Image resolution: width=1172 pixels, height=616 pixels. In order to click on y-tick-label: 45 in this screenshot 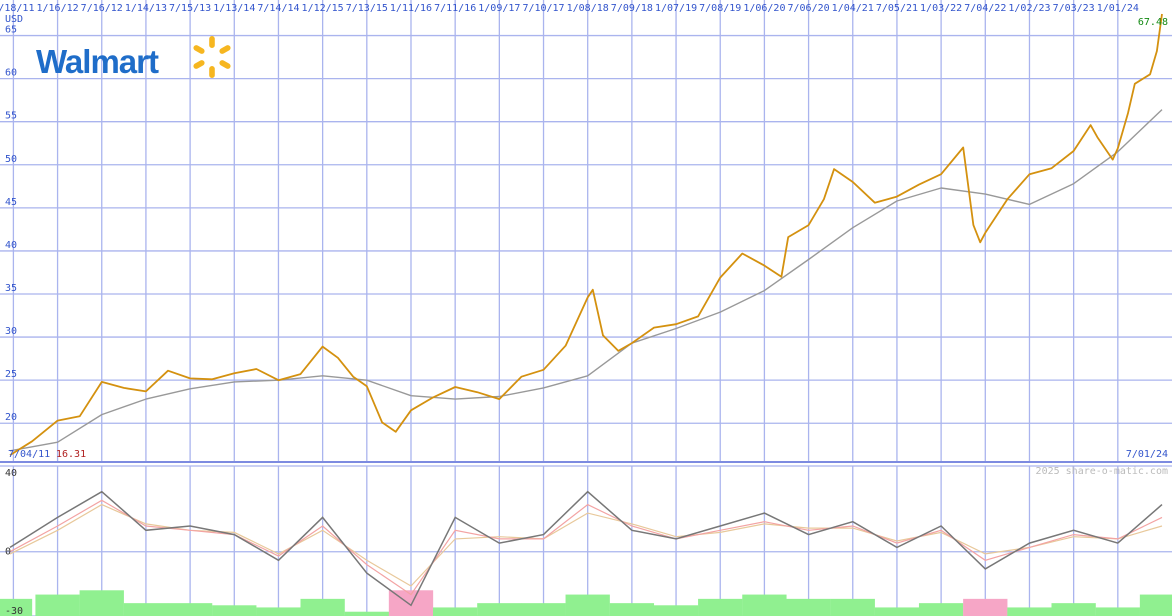, I will do `click(11, 202)`.